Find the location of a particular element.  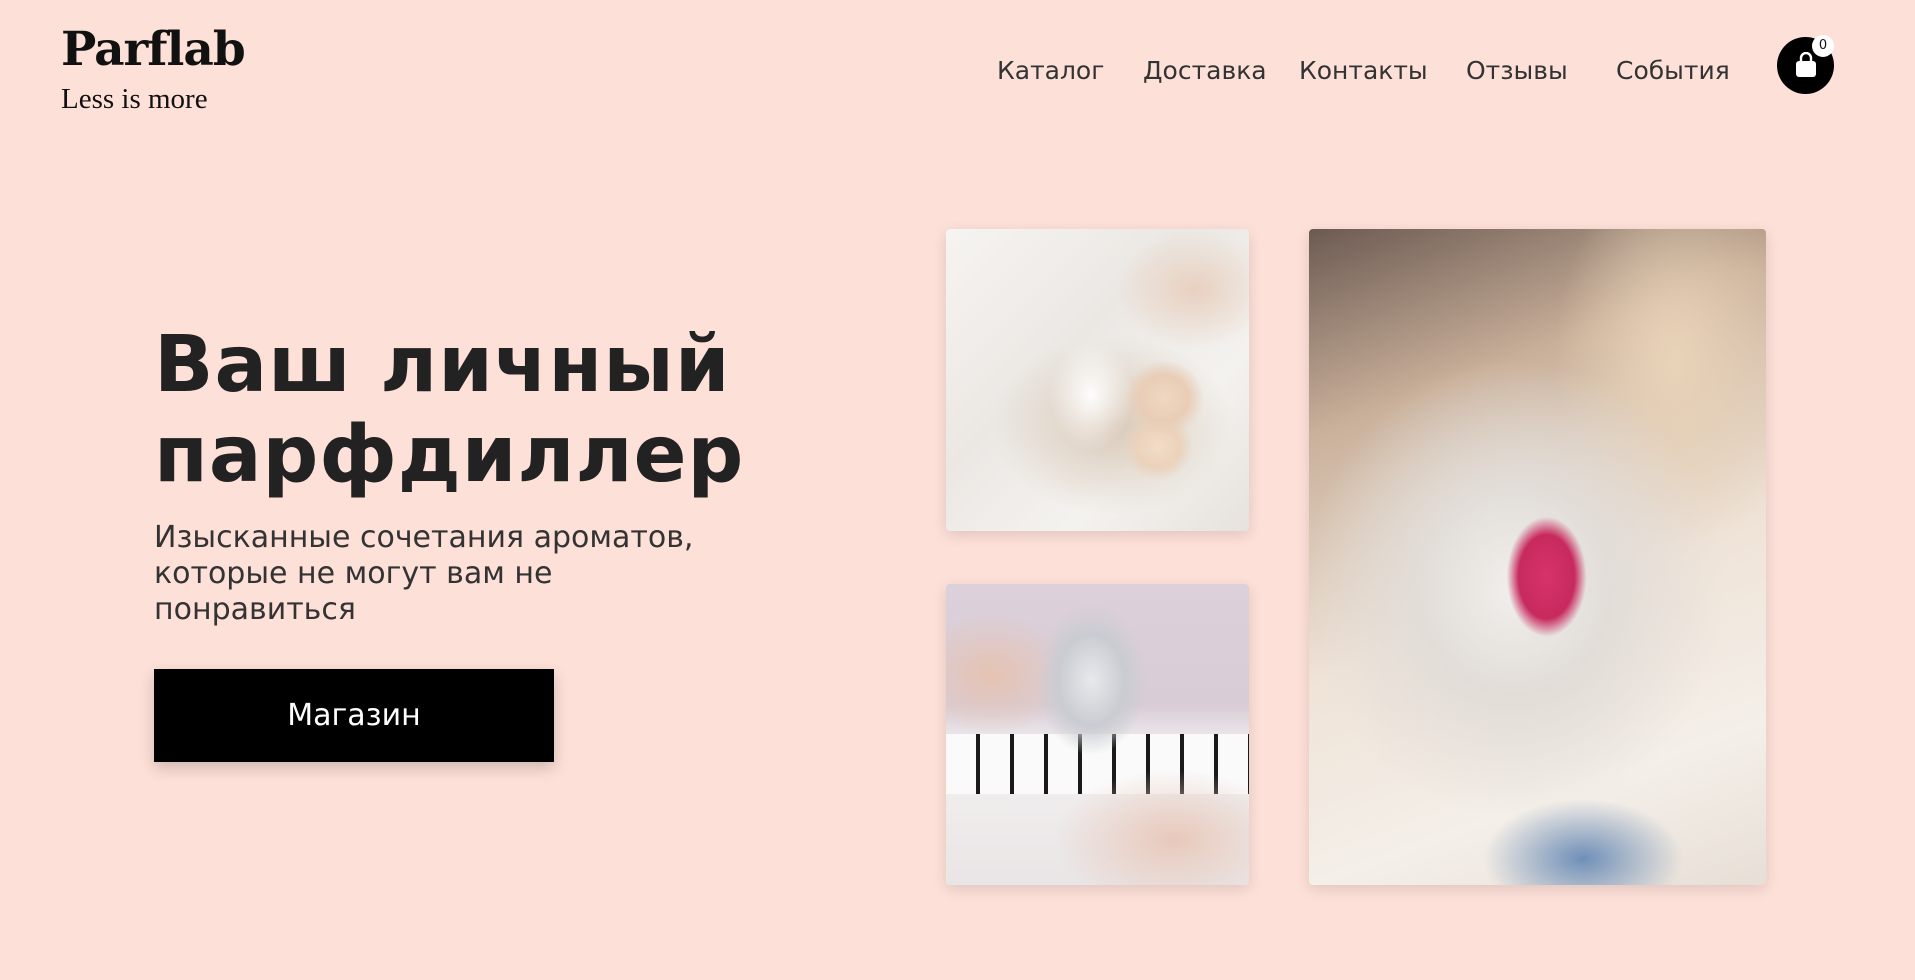

shop-button: Магазин is located at coordinates (354, 715).